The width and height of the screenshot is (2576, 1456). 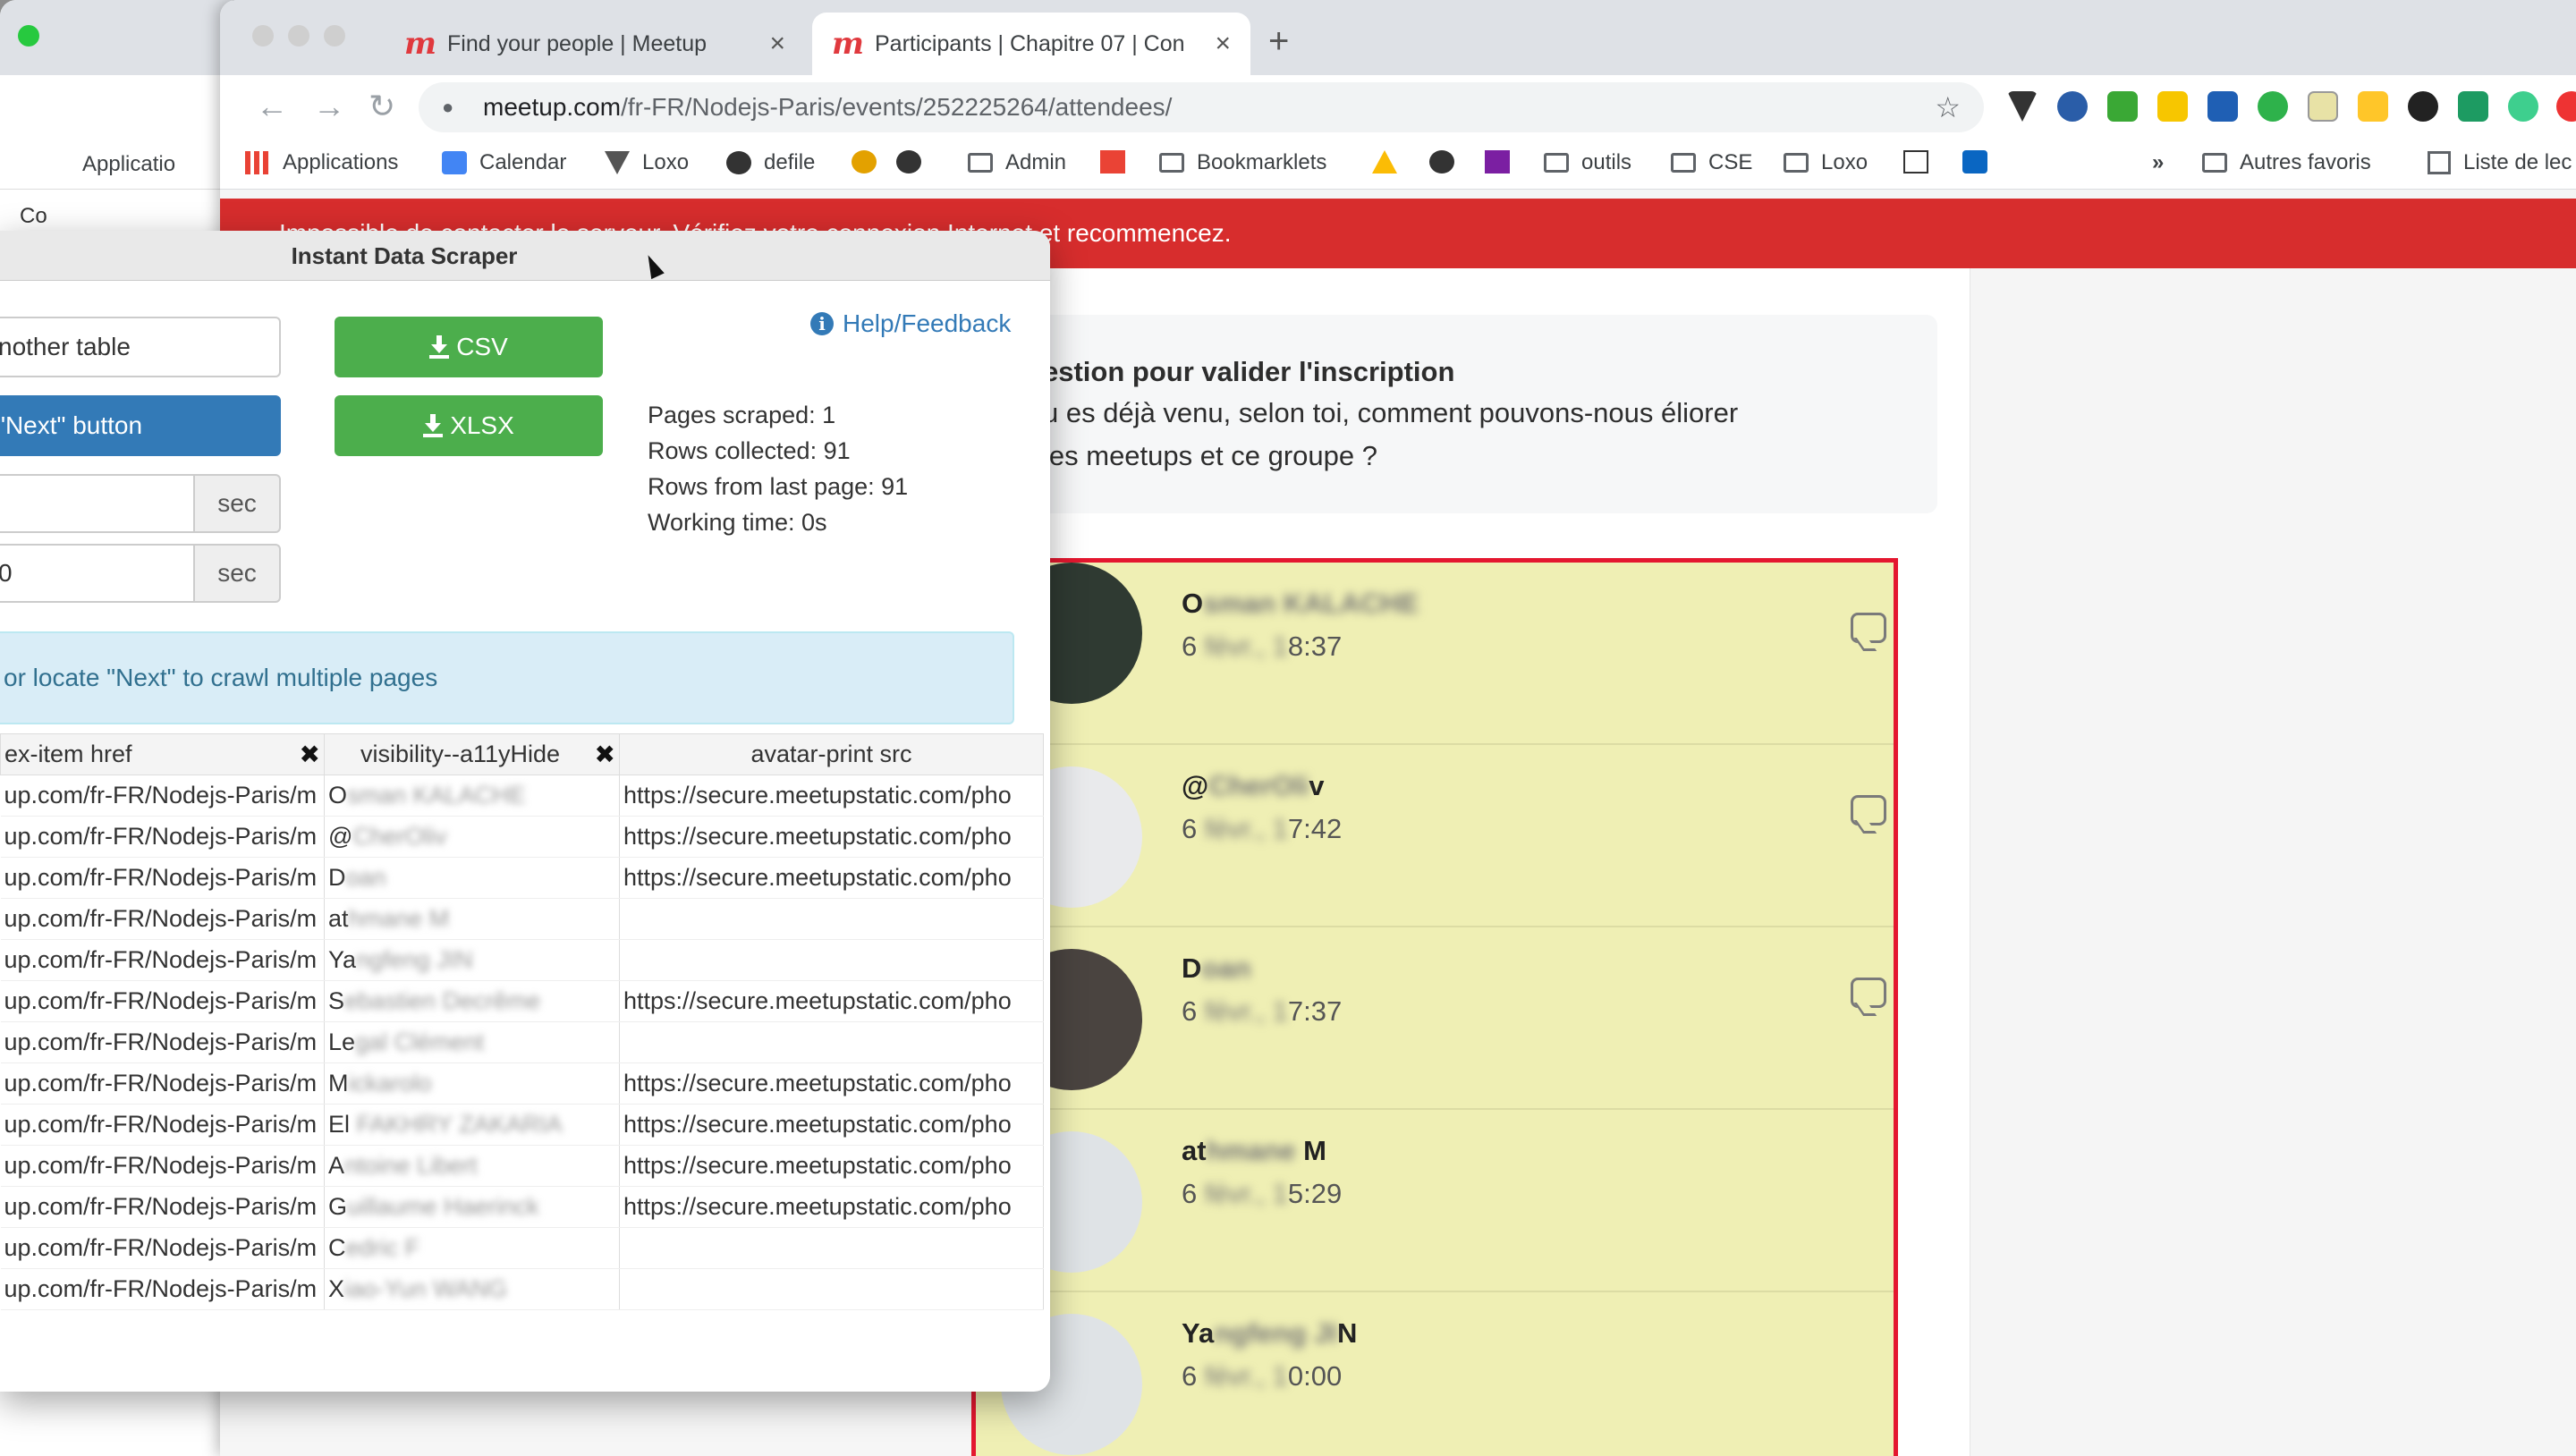 I want to click on bookmark-calendar: Calendar, so click(x=504, y=162).